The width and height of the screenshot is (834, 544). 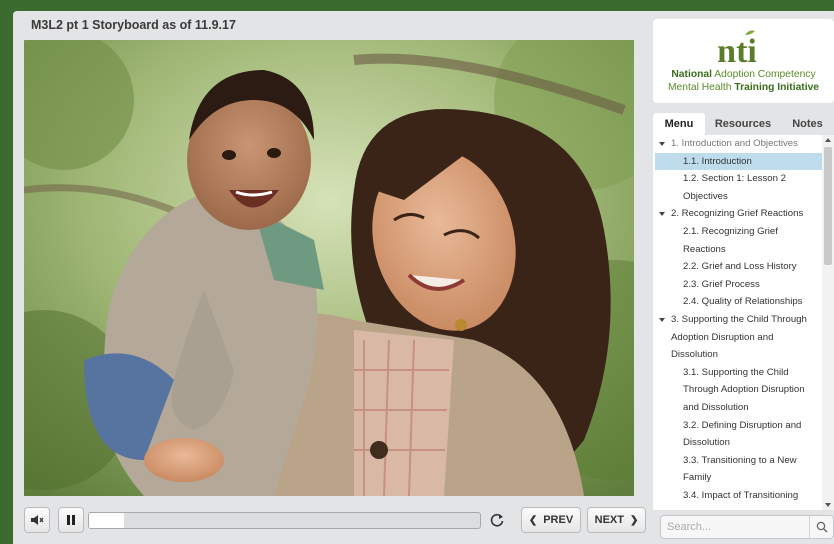 I want to click on prev-button: ❮ PREV, so click(x=551, y=520).